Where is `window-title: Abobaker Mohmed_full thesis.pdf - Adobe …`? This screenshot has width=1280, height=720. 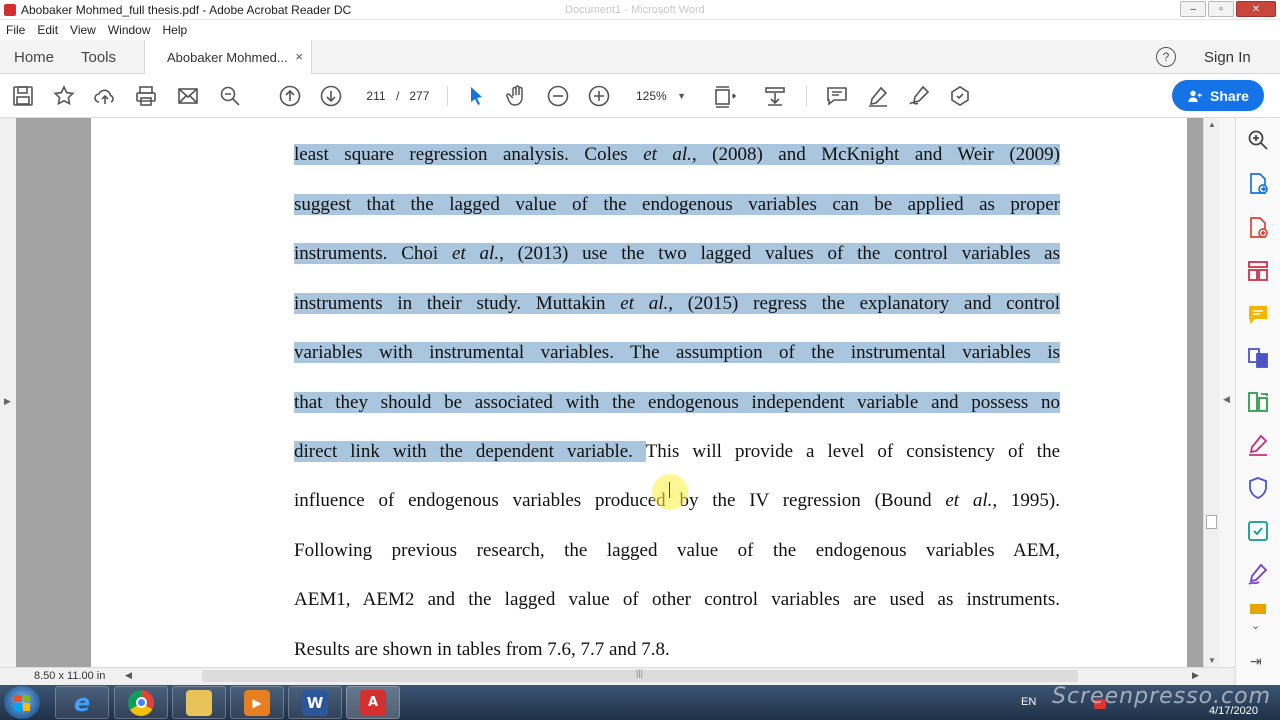 window-title: Abobaker Mohmed_full thesis.pdf - Adobe … is located at coordinates (186, 9).